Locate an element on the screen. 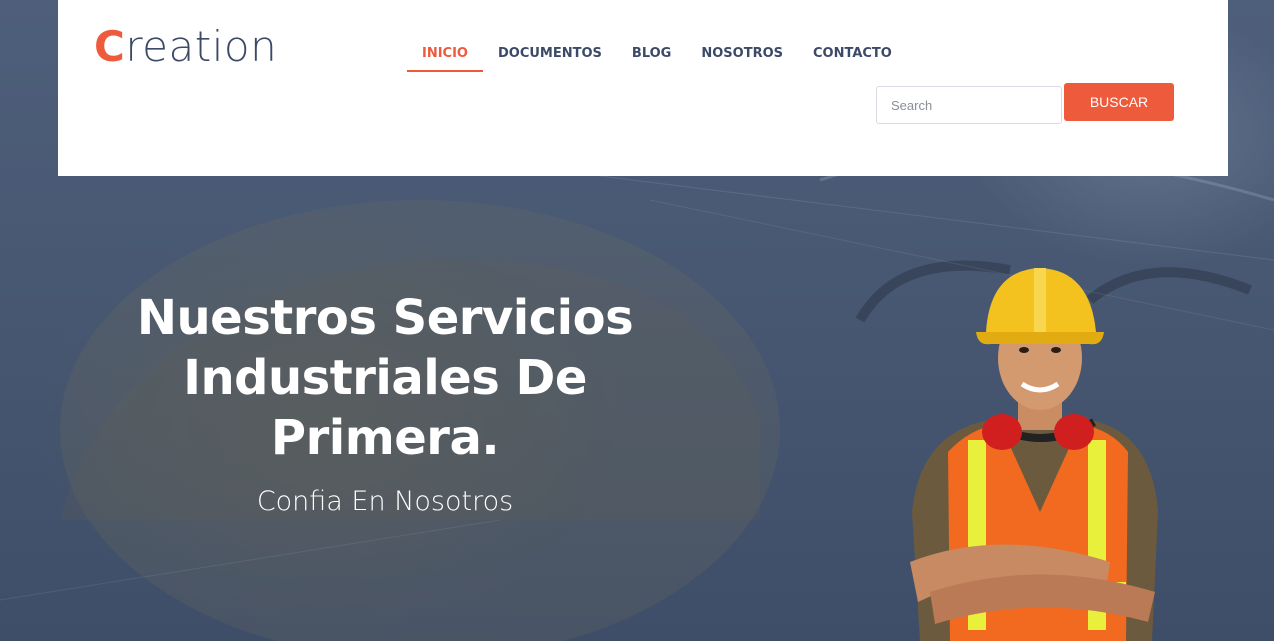  creation-logo: Creation is located at coordinates (185, 47).